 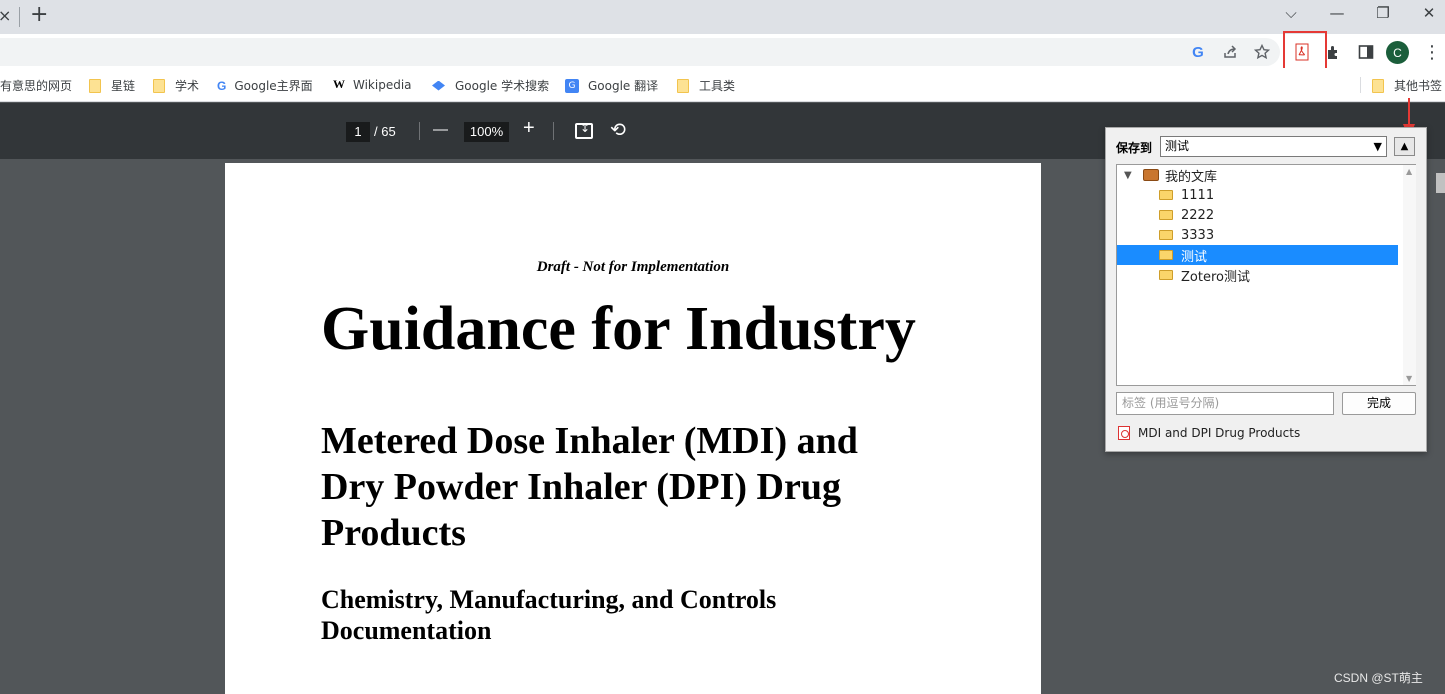 What do you see at coordinates (1366, 52) in the screenshot?
I see `side-panel-icon` at bounding box center [1366, 52].